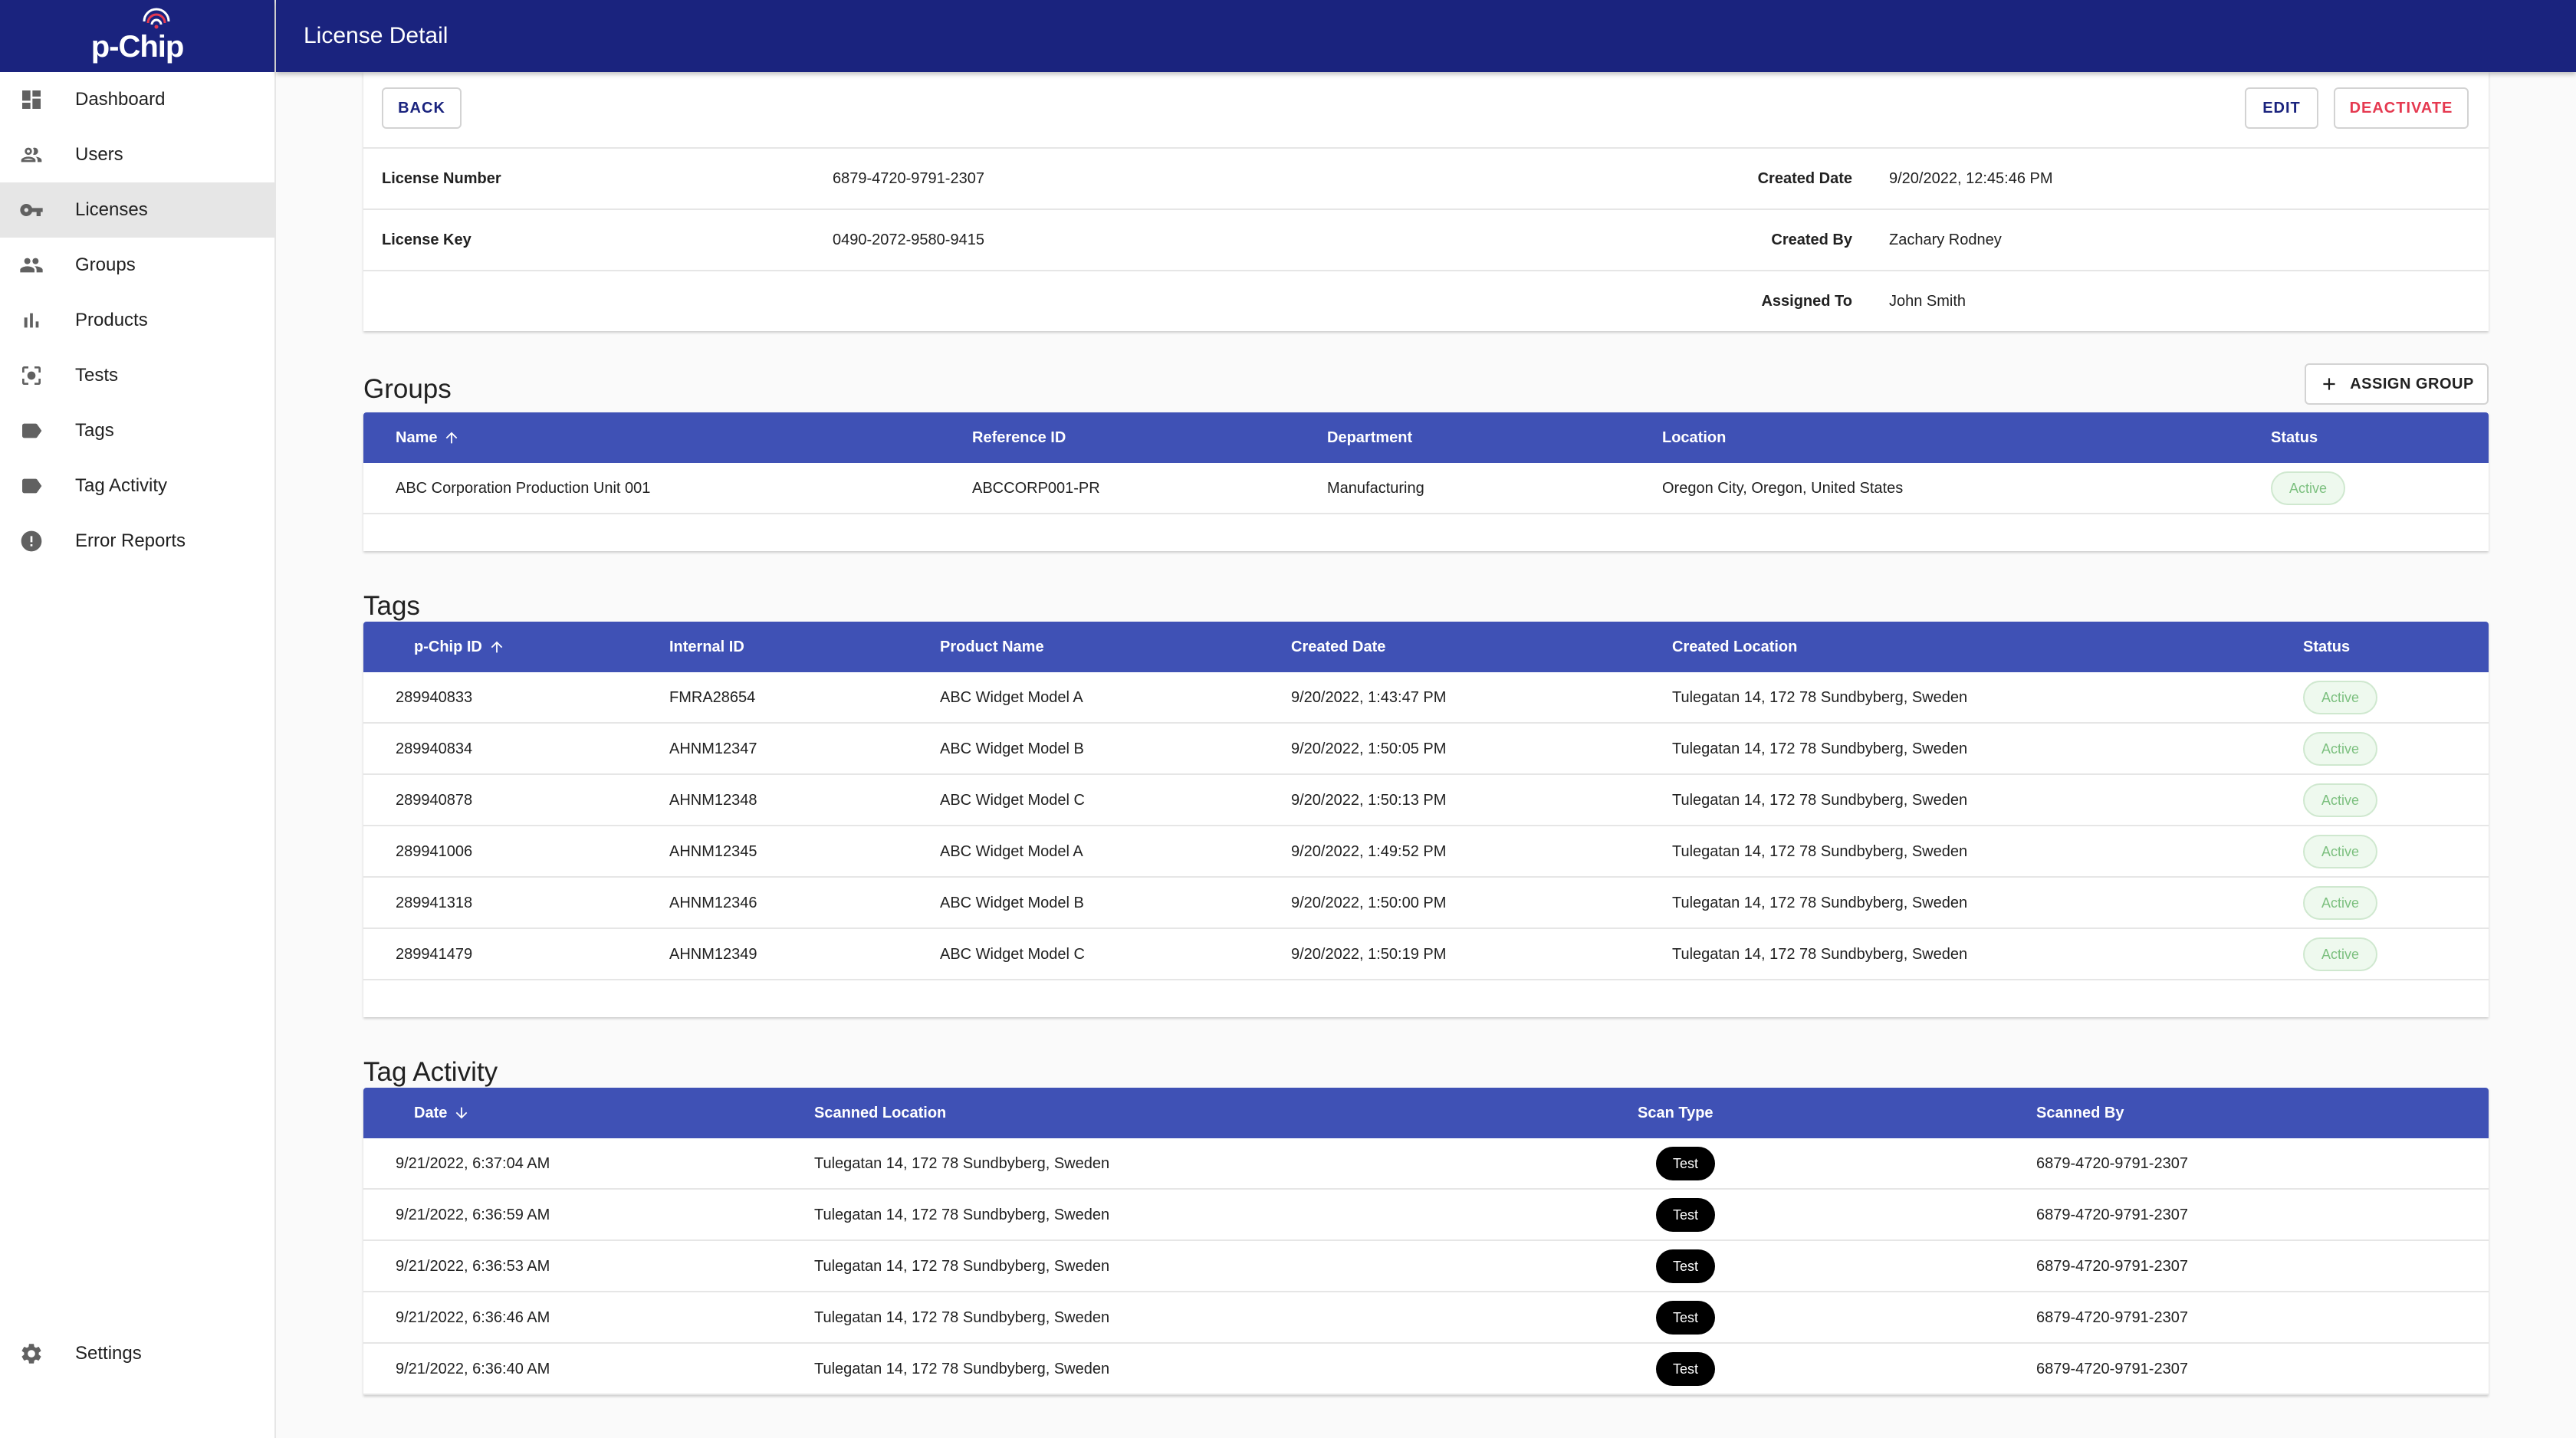  I want to click on tags-title: Tags, so click(392, 606).